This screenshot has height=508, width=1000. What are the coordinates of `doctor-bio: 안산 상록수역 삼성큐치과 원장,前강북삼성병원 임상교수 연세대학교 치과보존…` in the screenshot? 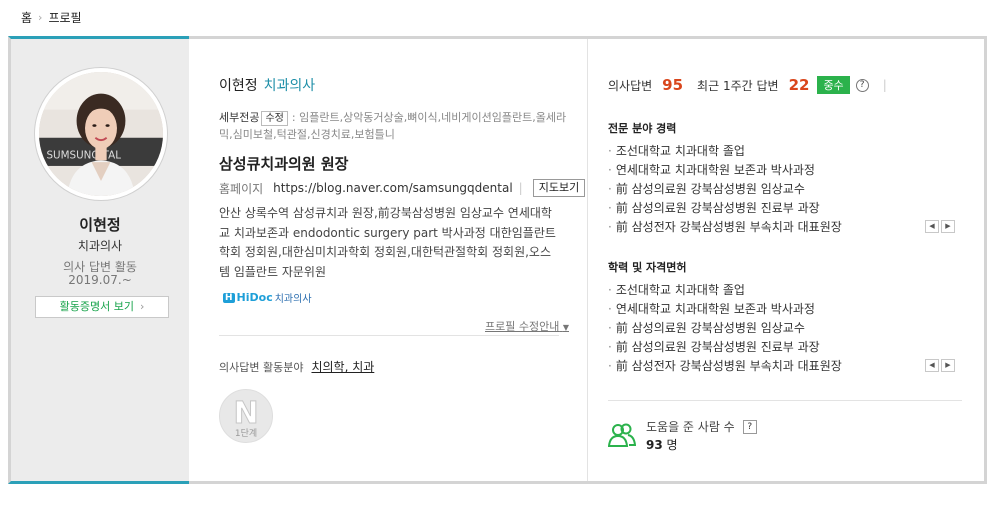 It's located at (387, 242).